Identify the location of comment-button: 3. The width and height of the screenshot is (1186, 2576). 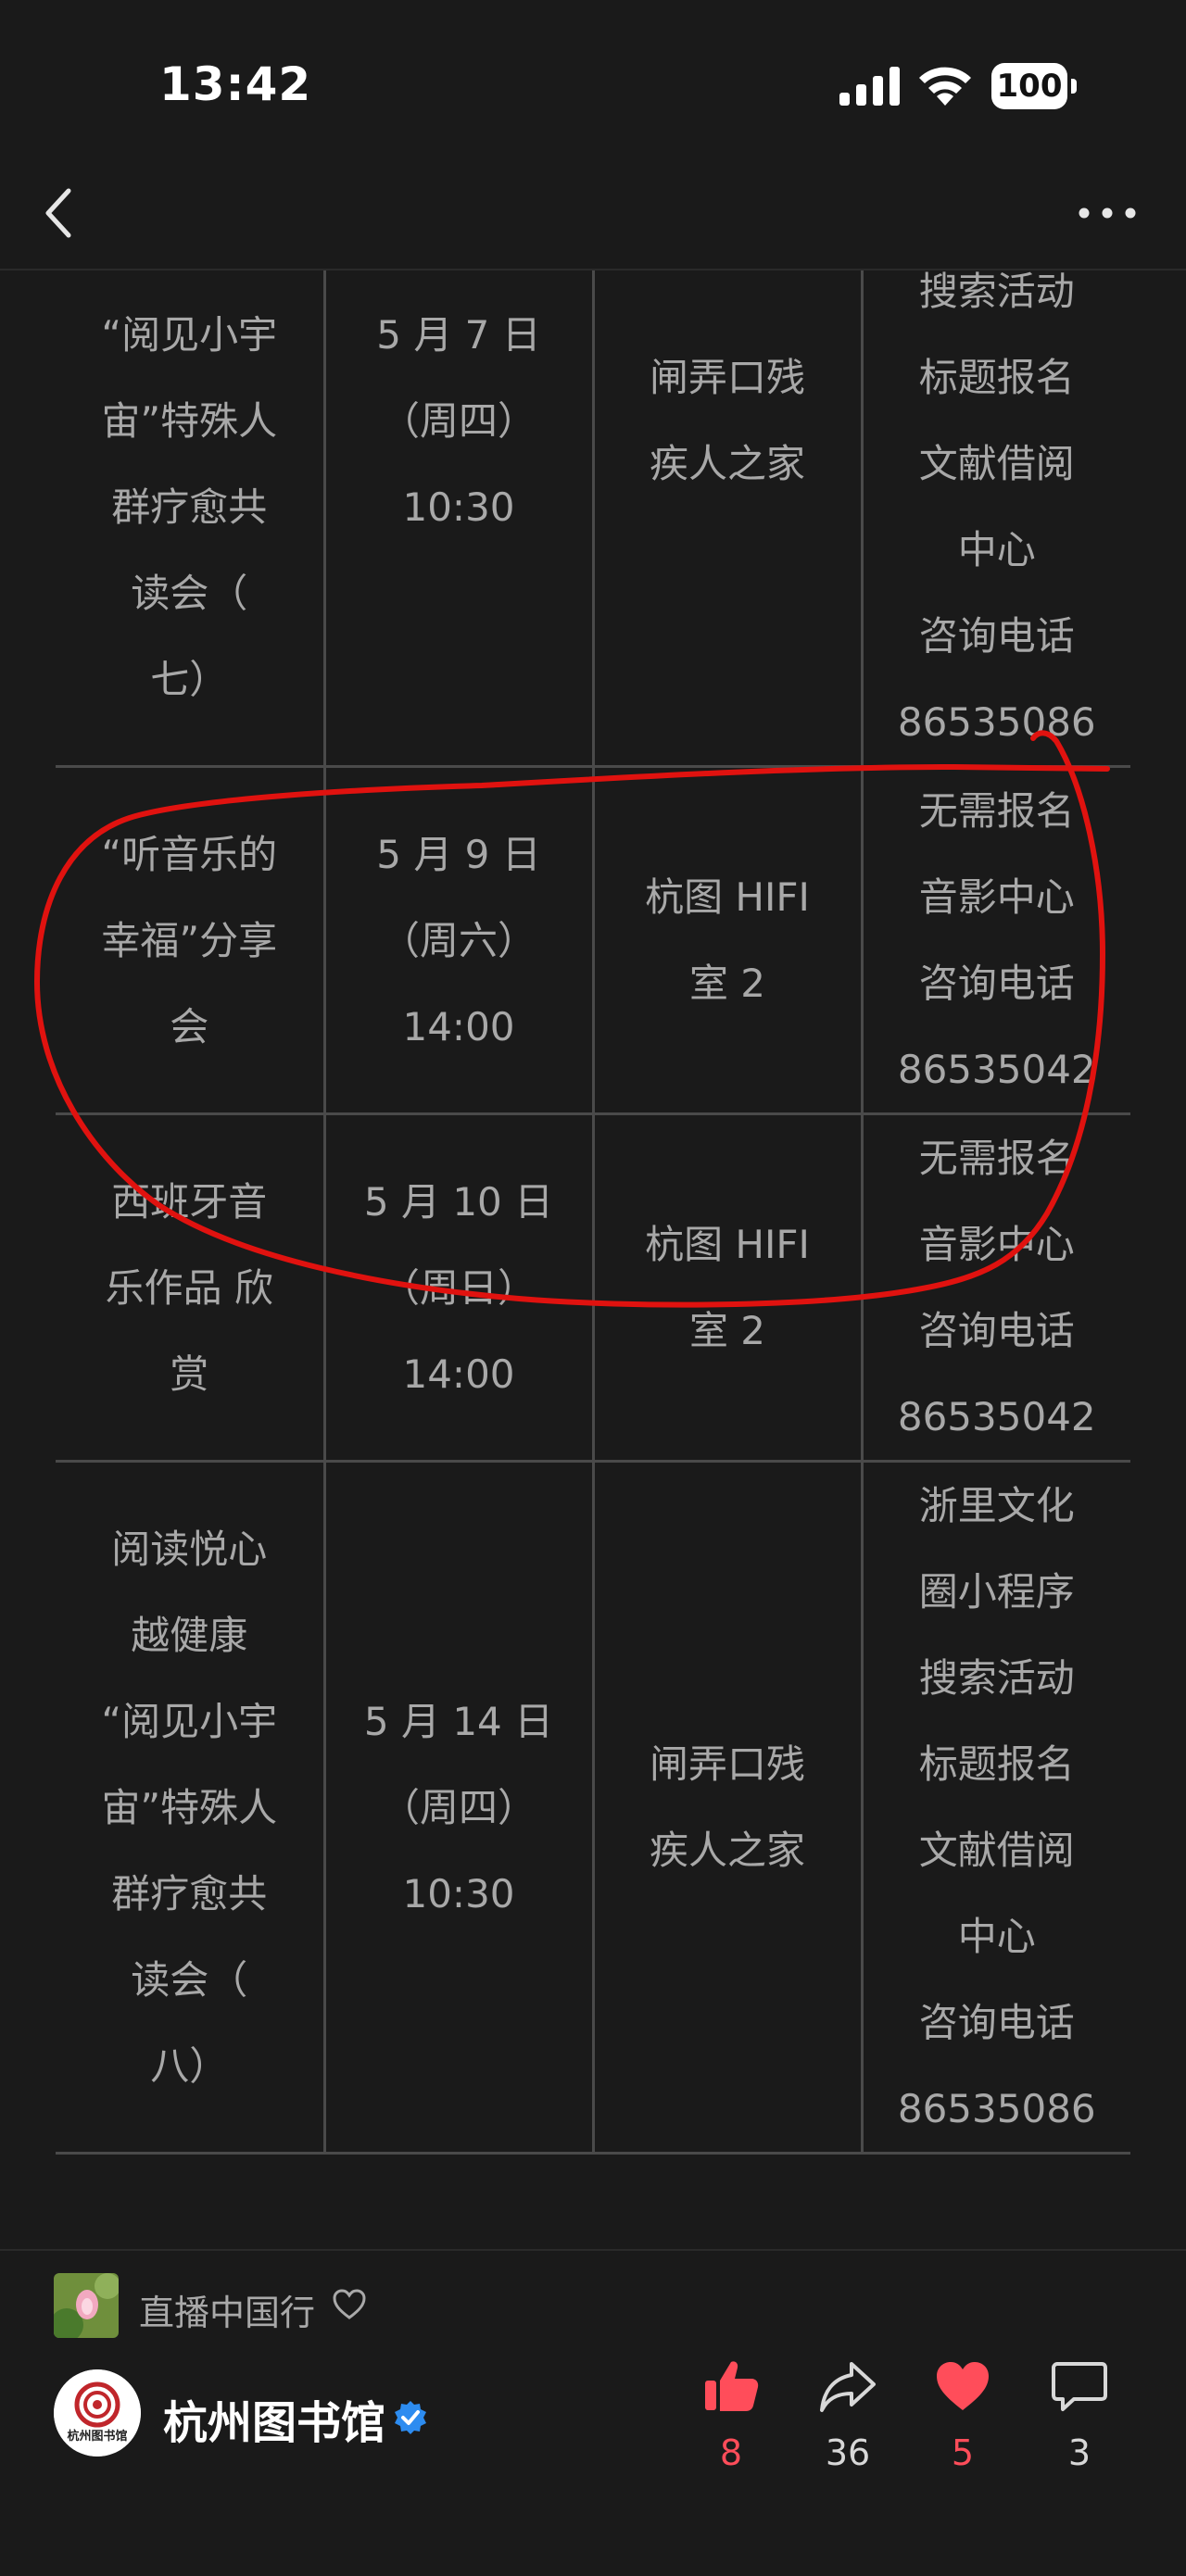
(1079, 2421).